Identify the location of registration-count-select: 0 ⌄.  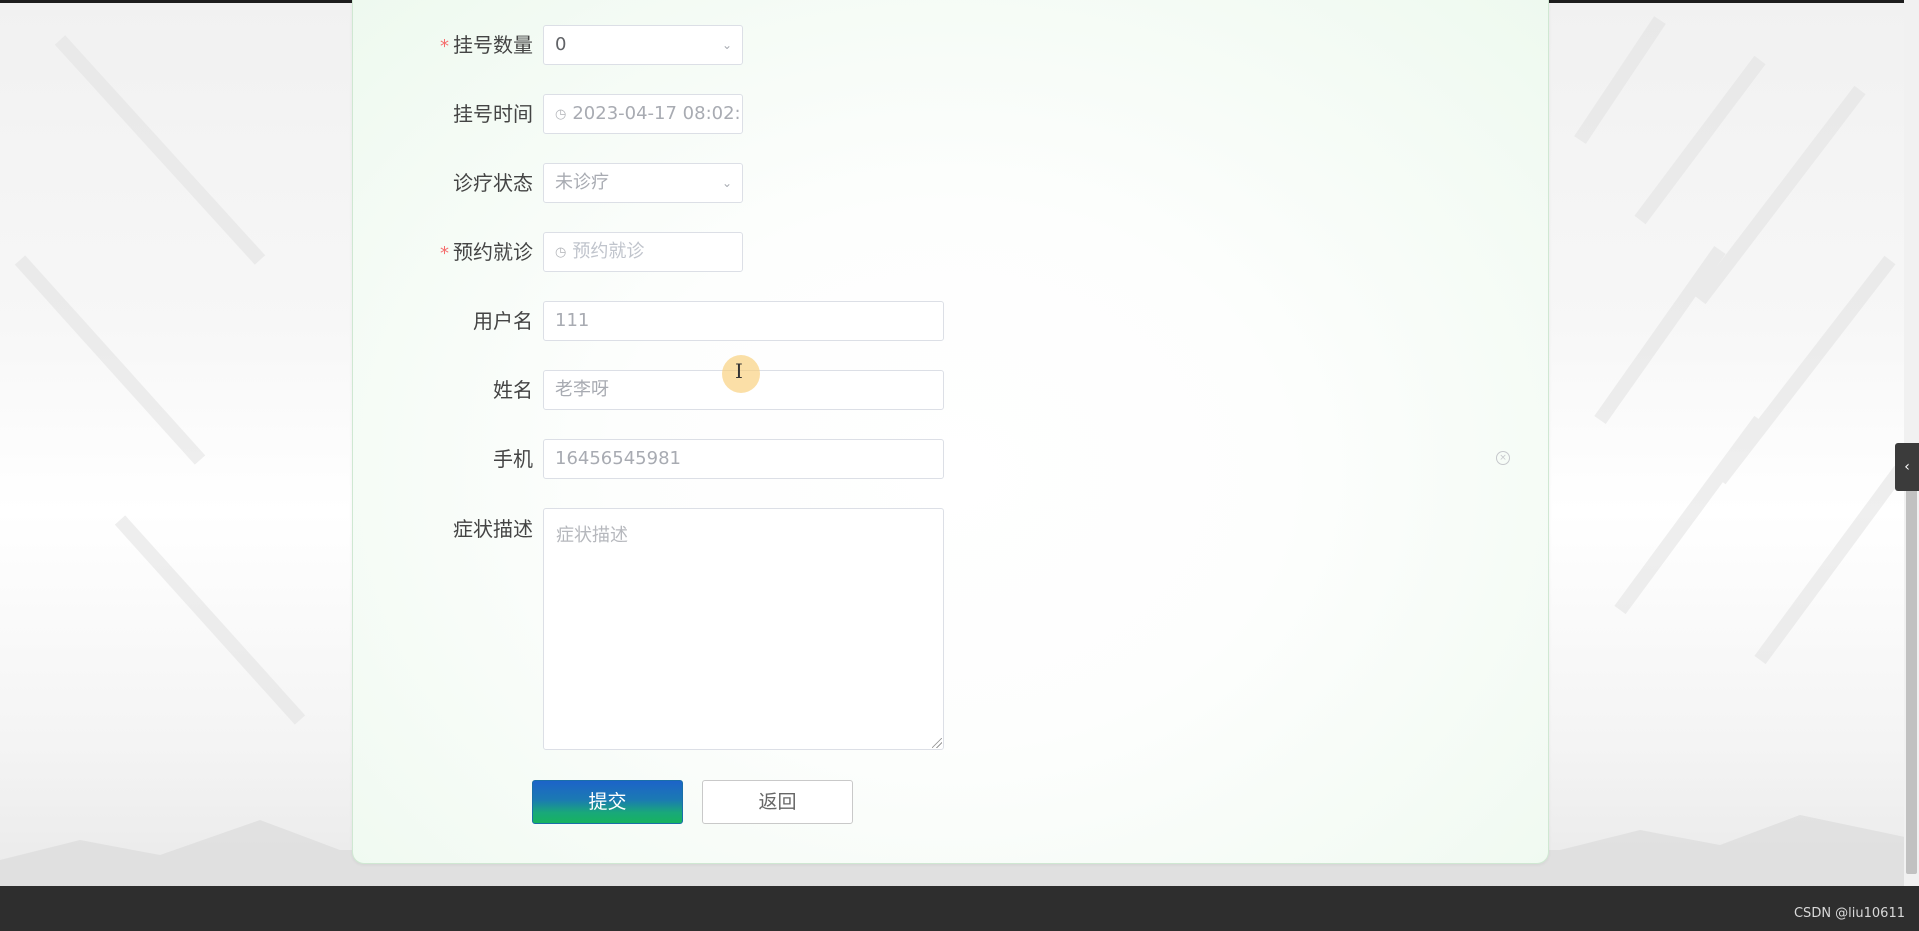
(643, 45).